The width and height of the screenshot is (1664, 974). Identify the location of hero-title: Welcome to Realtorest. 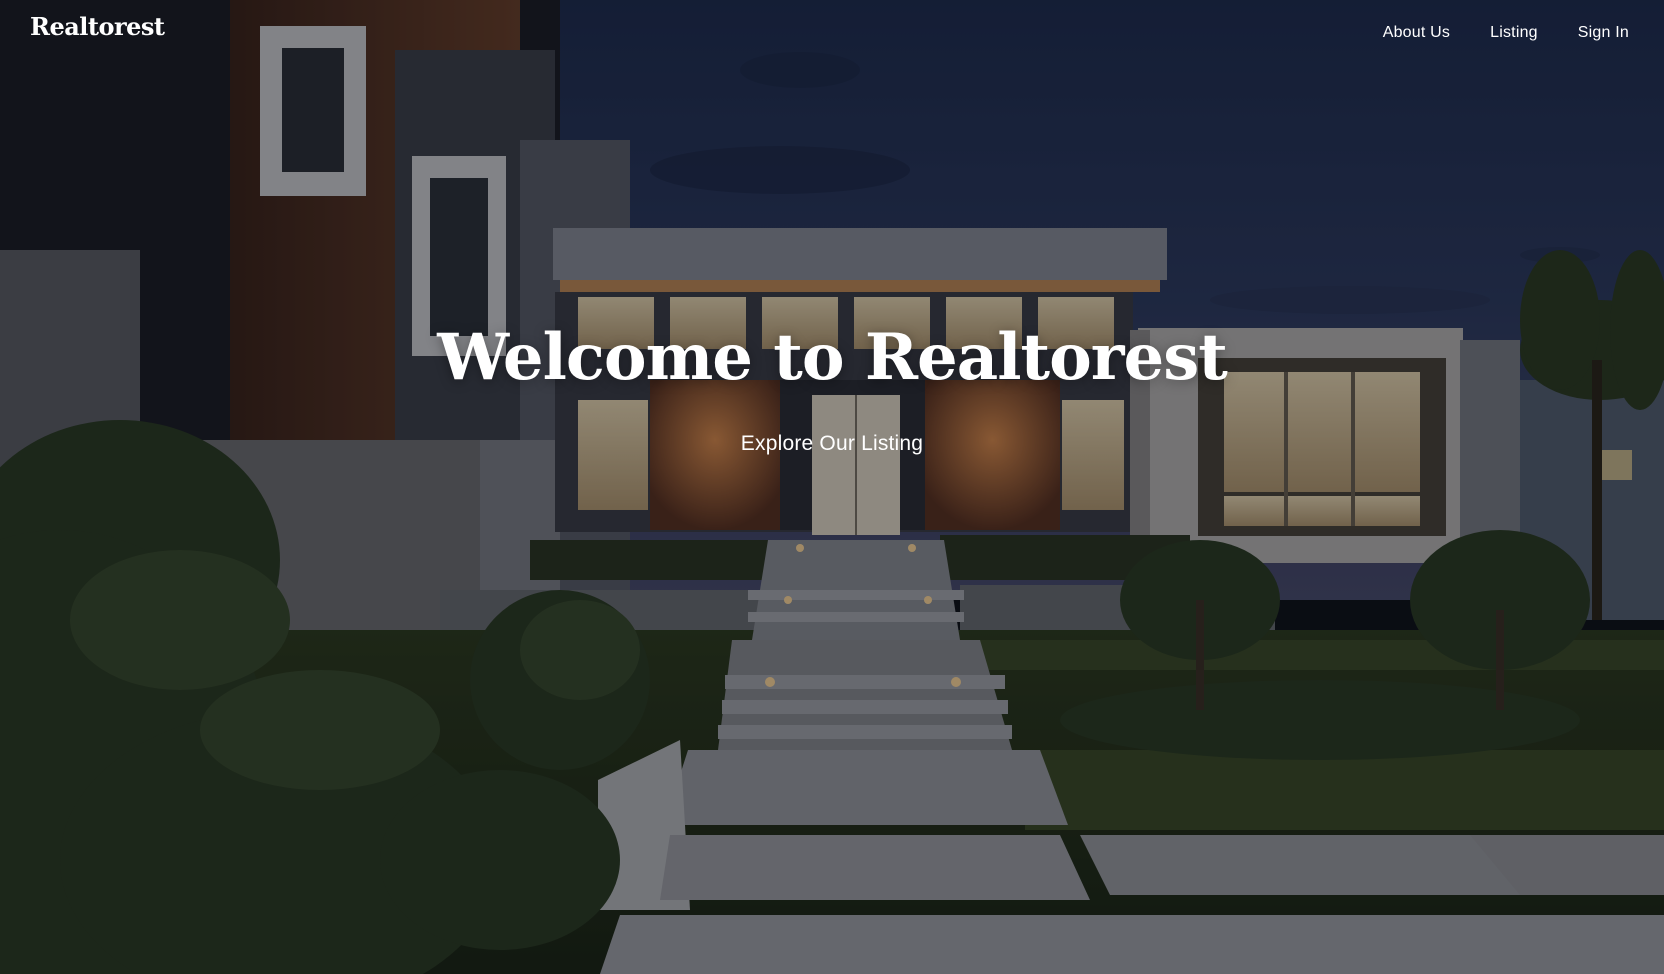
(832, 357).